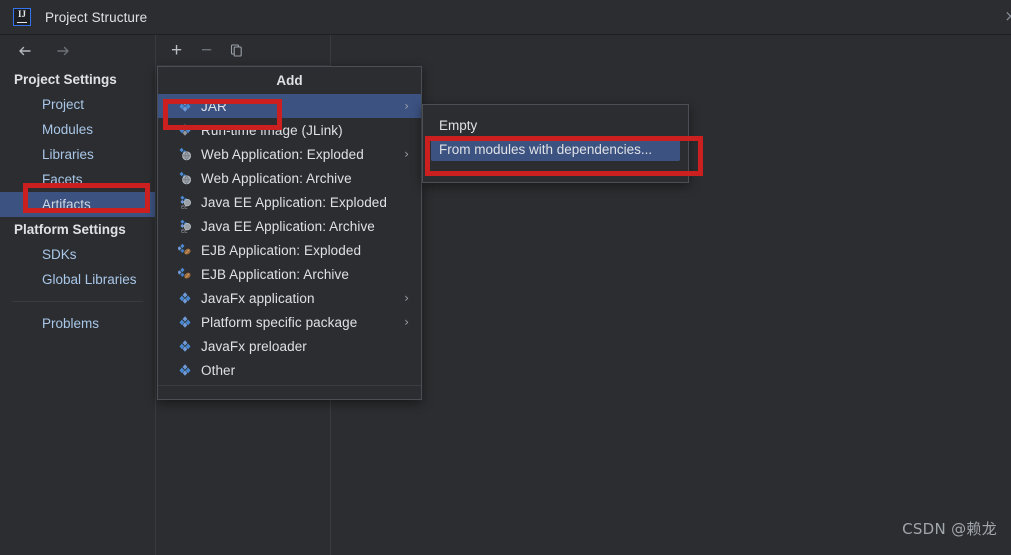  Describe the element at coordinates (276, 178) in the screenshot. I see `menu-item-label: Web Application: Archive` at that location.